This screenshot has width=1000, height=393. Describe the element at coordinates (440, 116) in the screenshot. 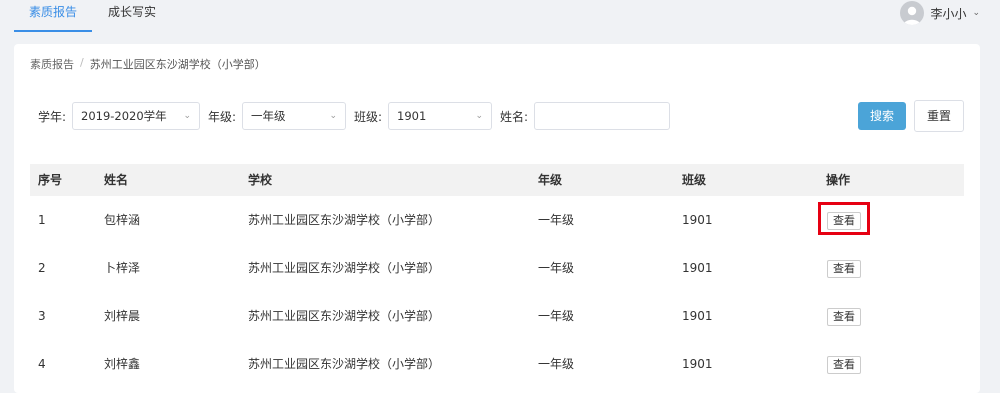

I see `class-select: 1901 ⌄` at that location.